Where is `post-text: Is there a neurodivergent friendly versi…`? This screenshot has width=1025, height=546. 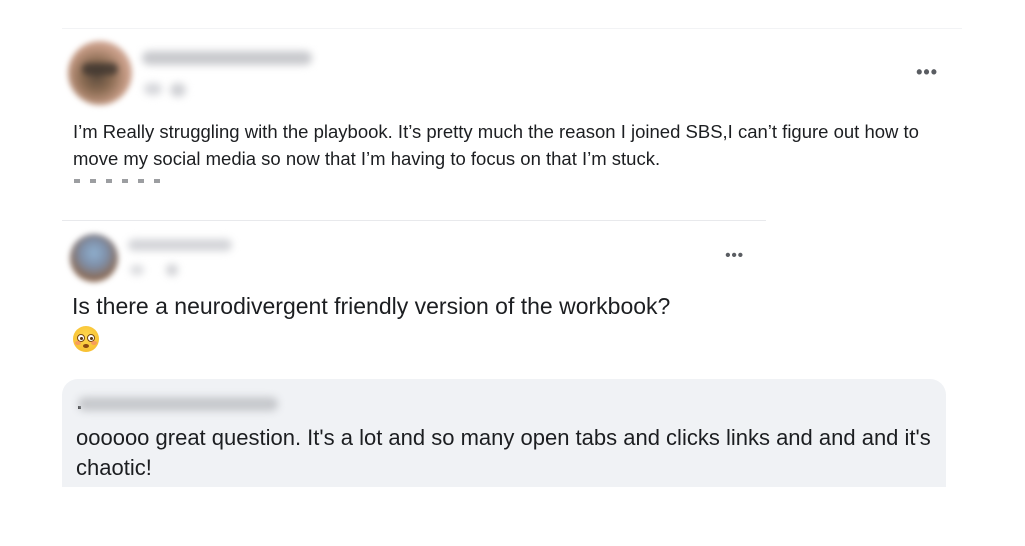
post-text: Is there a neurodivergent friendly versi… is located at coordinates (371, 306).